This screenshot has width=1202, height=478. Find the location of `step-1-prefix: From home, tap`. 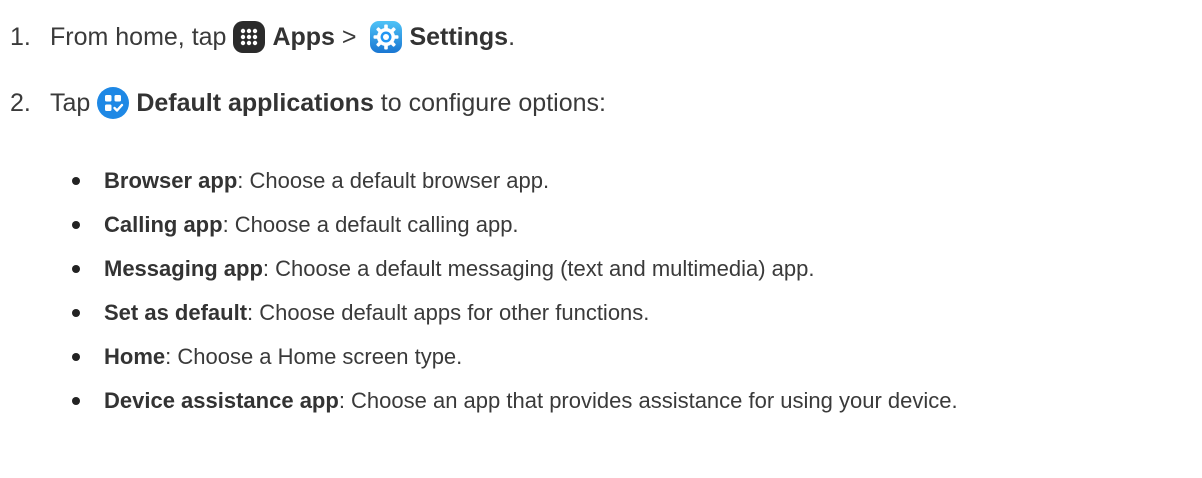

step-1-prefix: From home, tap is located at coordinates (138, 37).